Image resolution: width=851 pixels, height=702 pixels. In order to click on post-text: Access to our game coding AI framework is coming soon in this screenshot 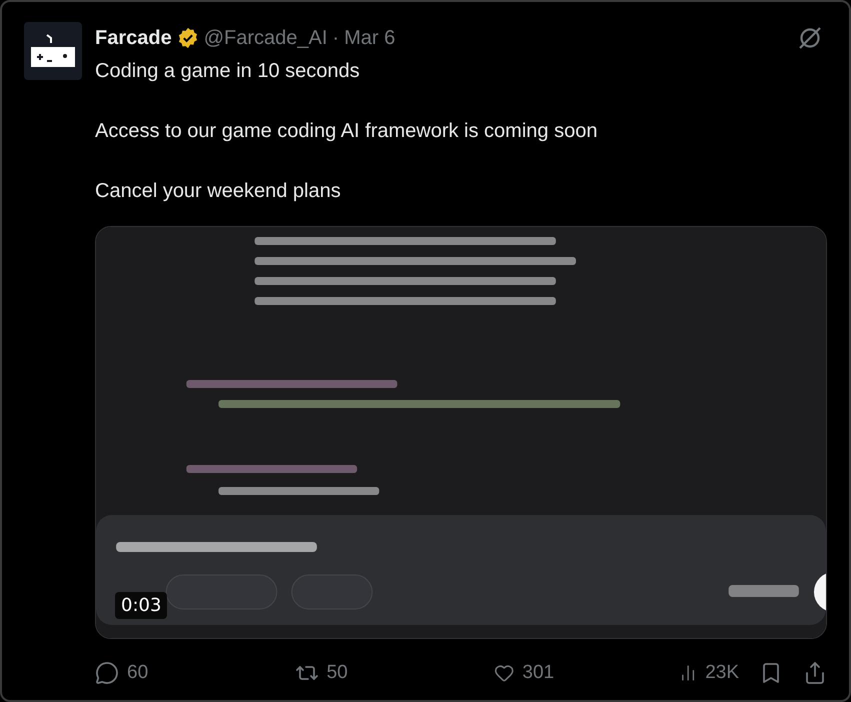, I will do `click(346, 131)`.